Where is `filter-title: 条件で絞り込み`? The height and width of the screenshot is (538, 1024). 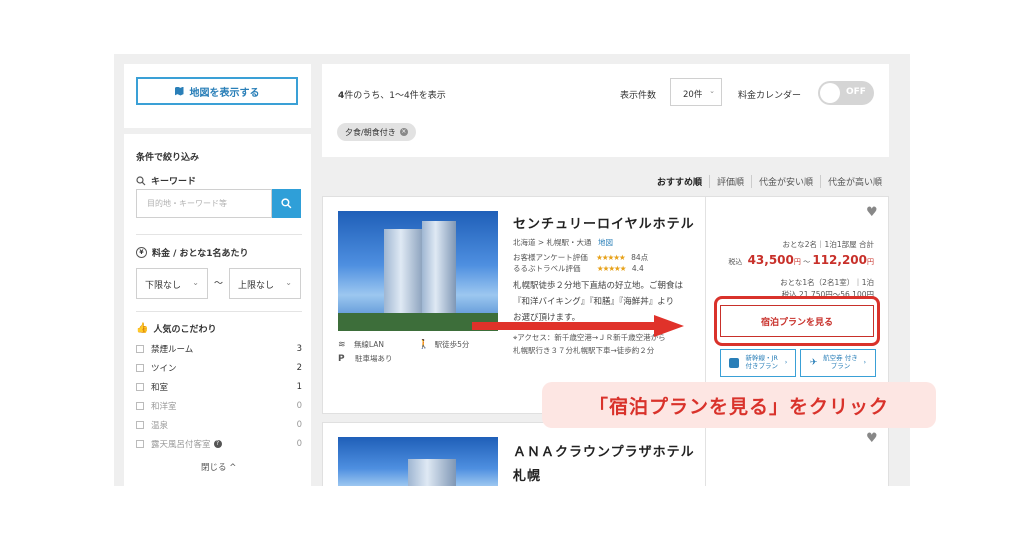 filter-title: 条件で絞り込み is located at coordinates (168, 158).